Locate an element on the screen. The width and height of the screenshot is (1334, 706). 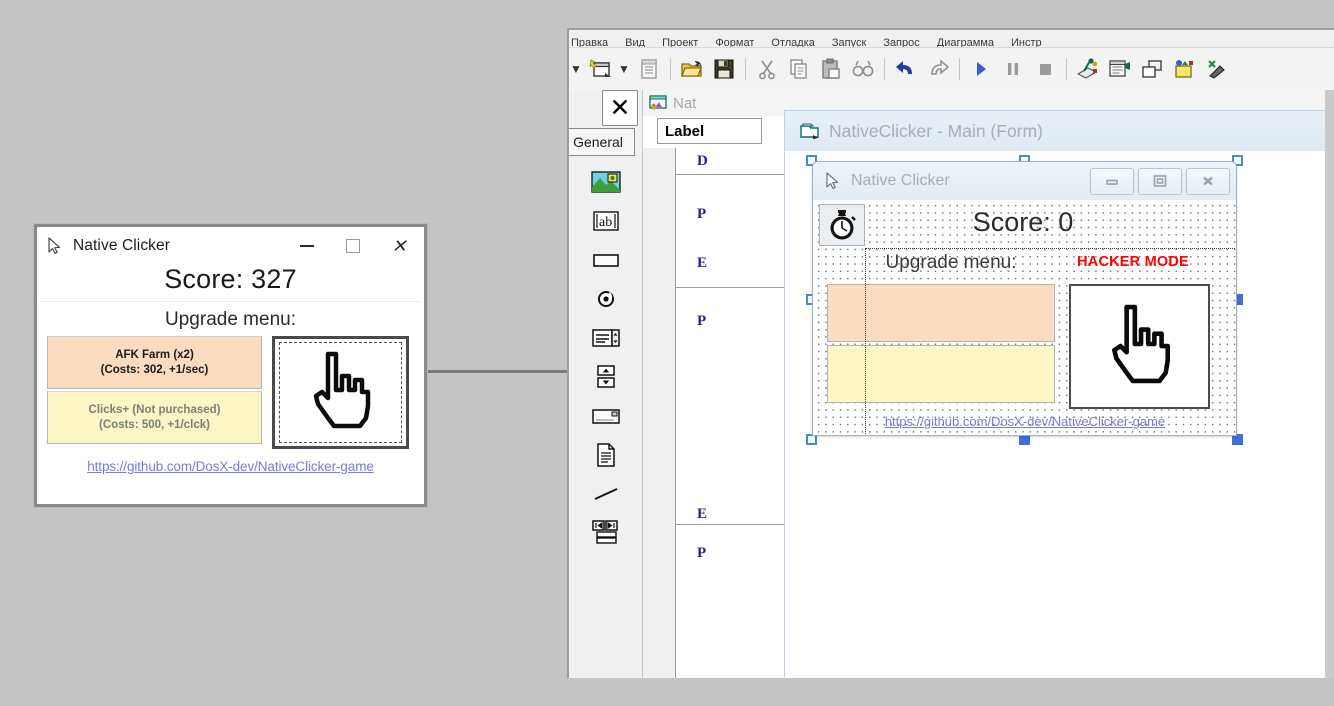
add-project-dropdown-icon: ▼ is located at coordinates (577, 69).